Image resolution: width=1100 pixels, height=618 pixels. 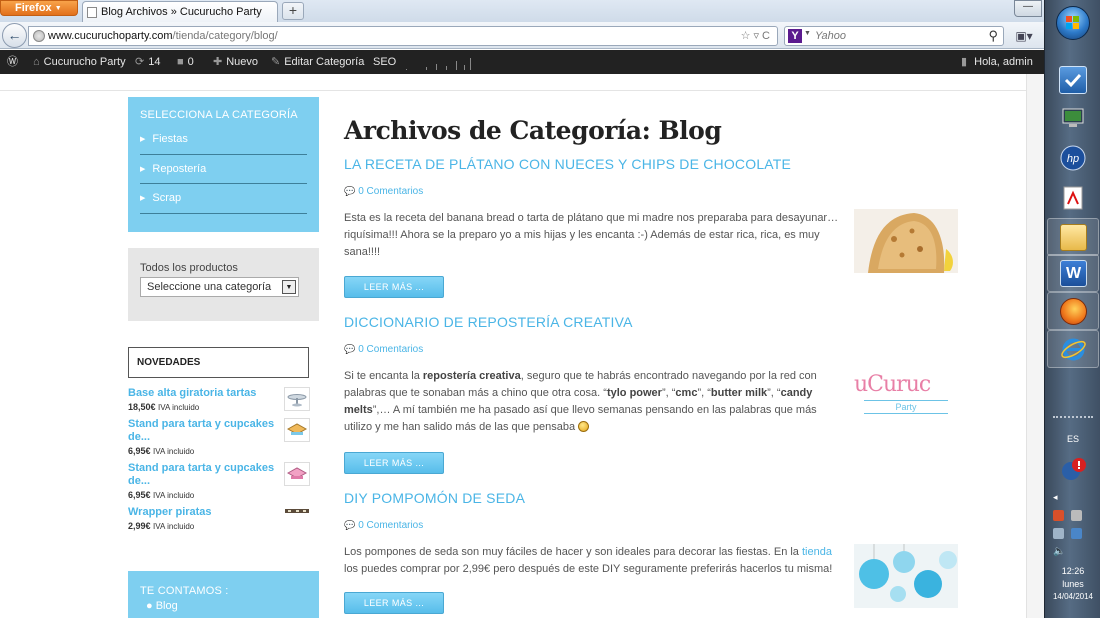 I want to click on post-thumbnail-pompones, so click(x=906, y=576).